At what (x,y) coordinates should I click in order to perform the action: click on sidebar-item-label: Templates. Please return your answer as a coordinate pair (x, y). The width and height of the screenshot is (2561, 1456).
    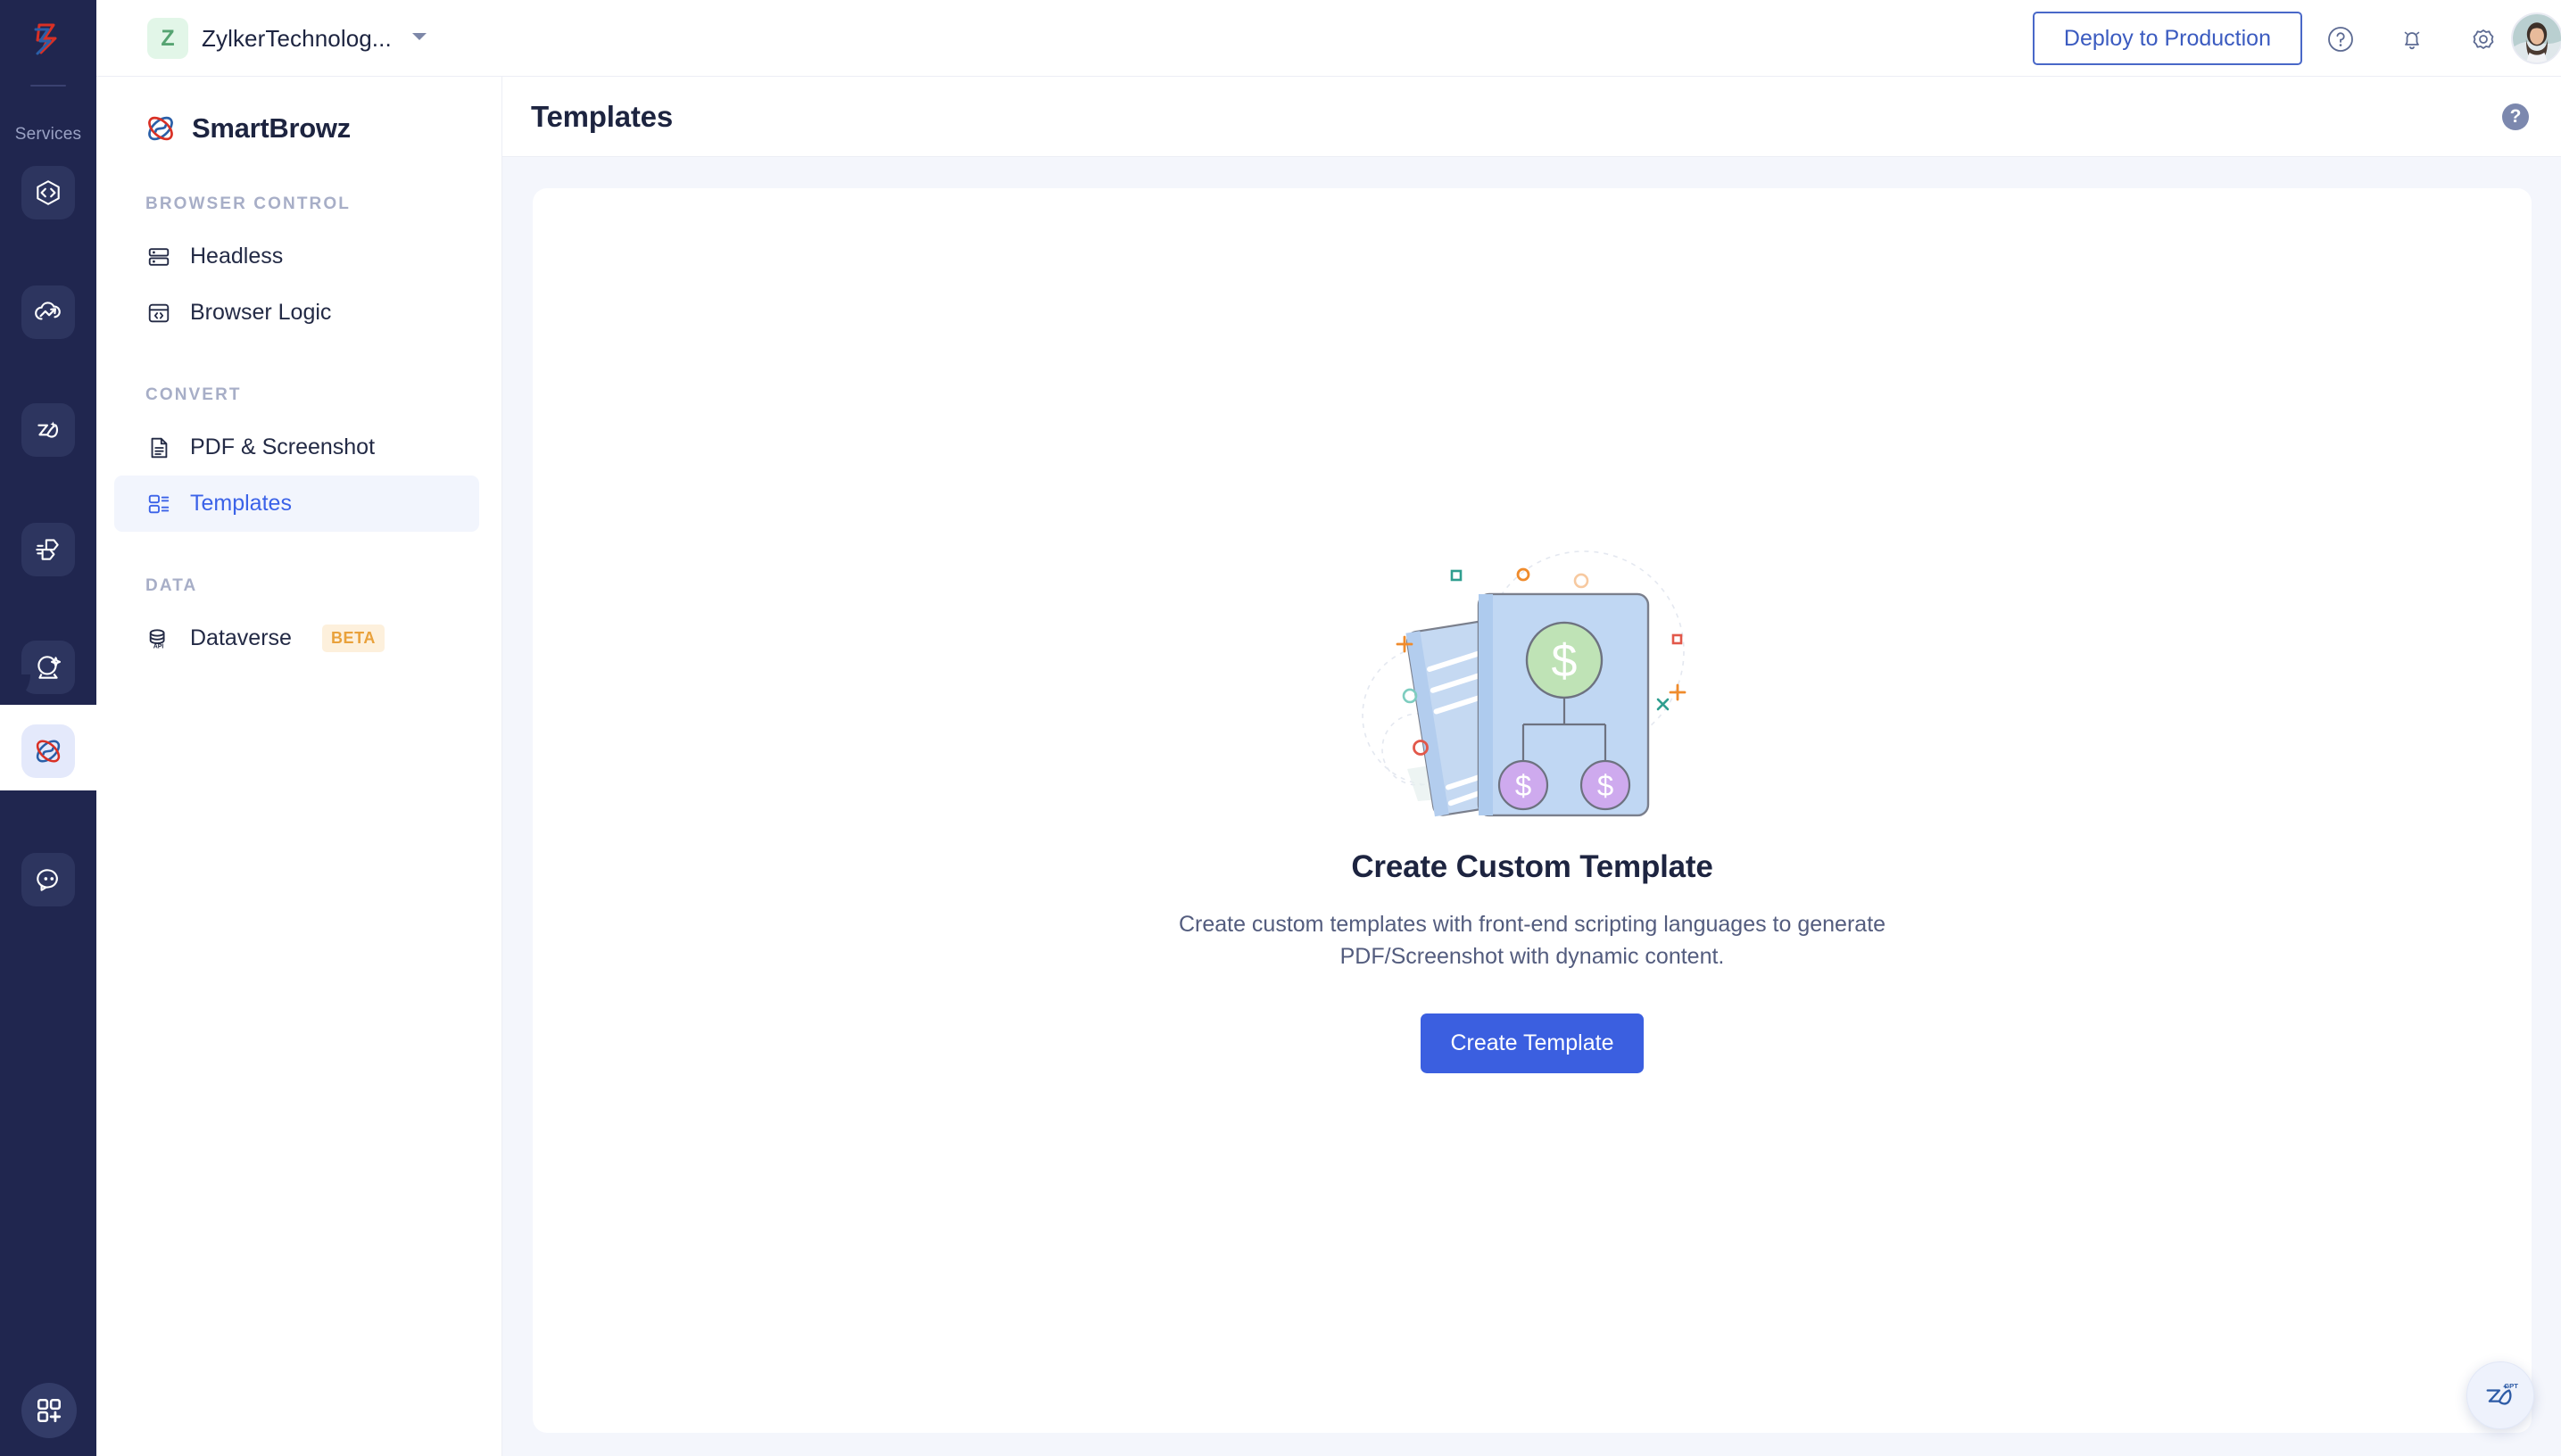
    Looking at the image, I should click on (241, 503).